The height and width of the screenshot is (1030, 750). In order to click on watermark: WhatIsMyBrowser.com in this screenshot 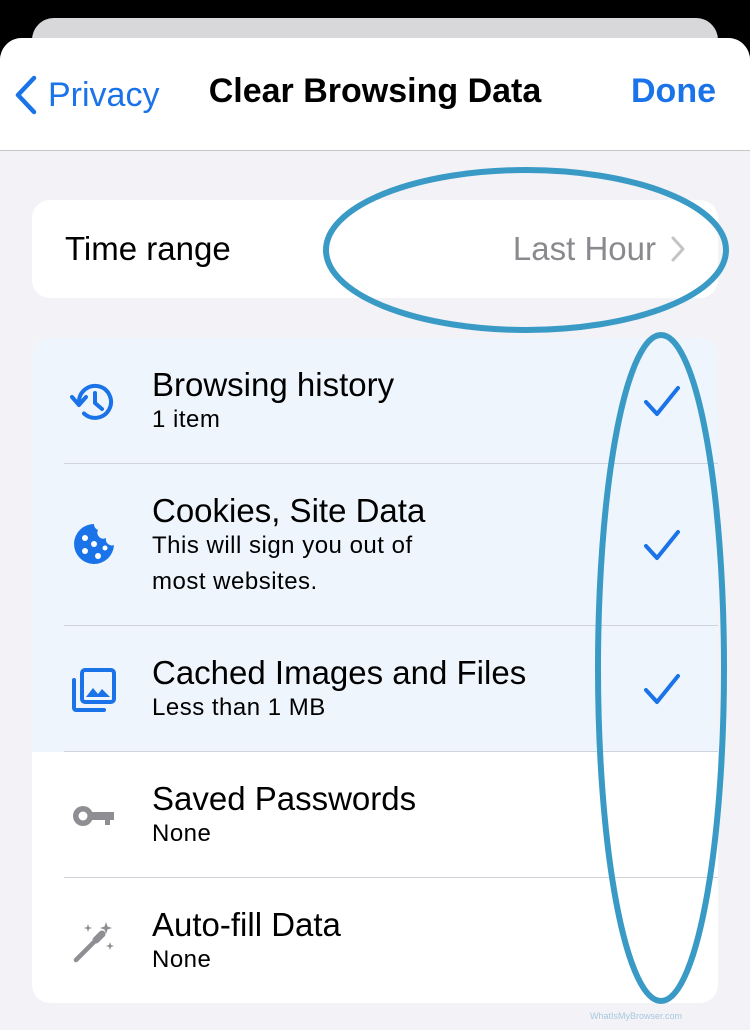, I will do `click(636, 1016)`.